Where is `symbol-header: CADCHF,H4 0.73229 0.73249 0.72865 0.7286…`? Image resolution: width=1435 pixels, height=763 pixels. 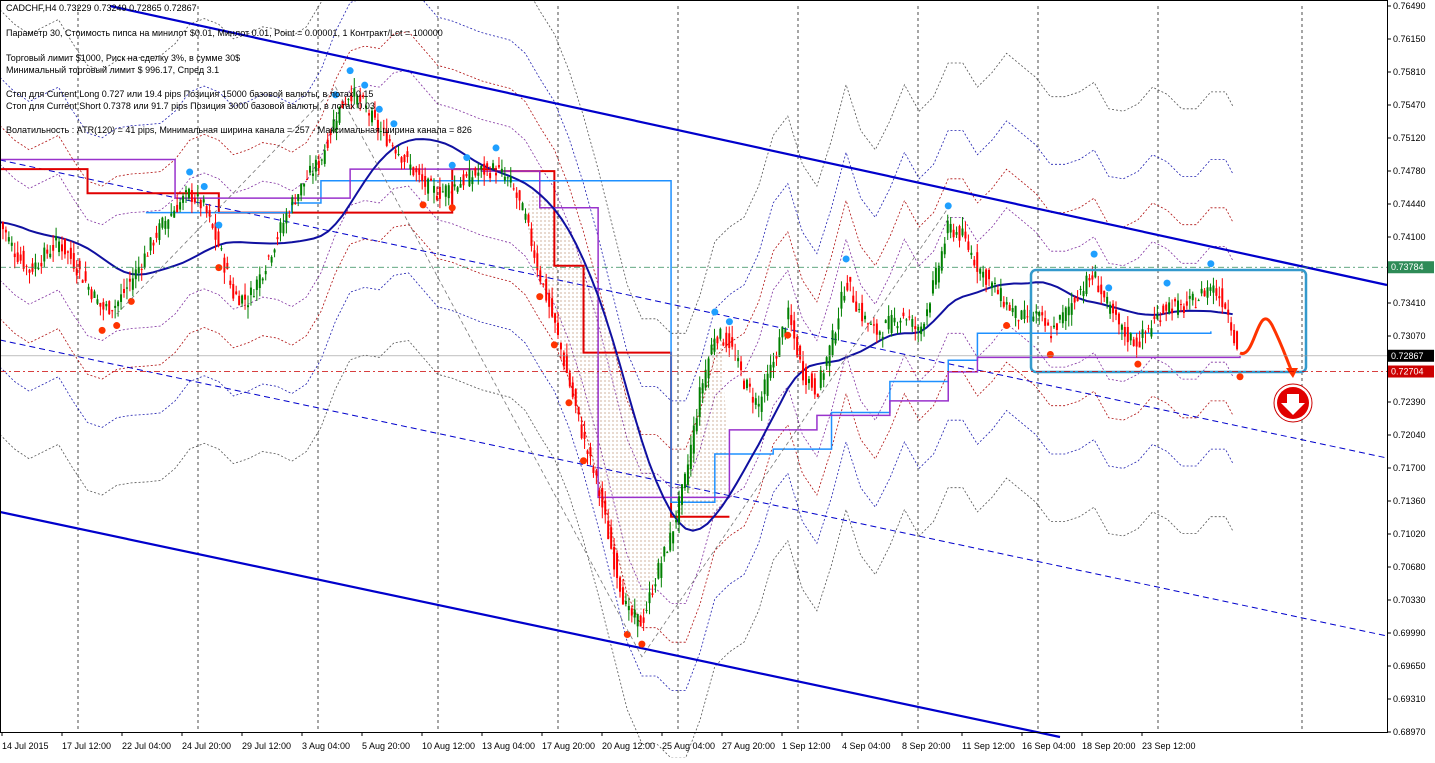
symbol-header: CADCHF,H4 0.73229 0.73249 0.72865 0.7286… is located at coordinates (101, 8).